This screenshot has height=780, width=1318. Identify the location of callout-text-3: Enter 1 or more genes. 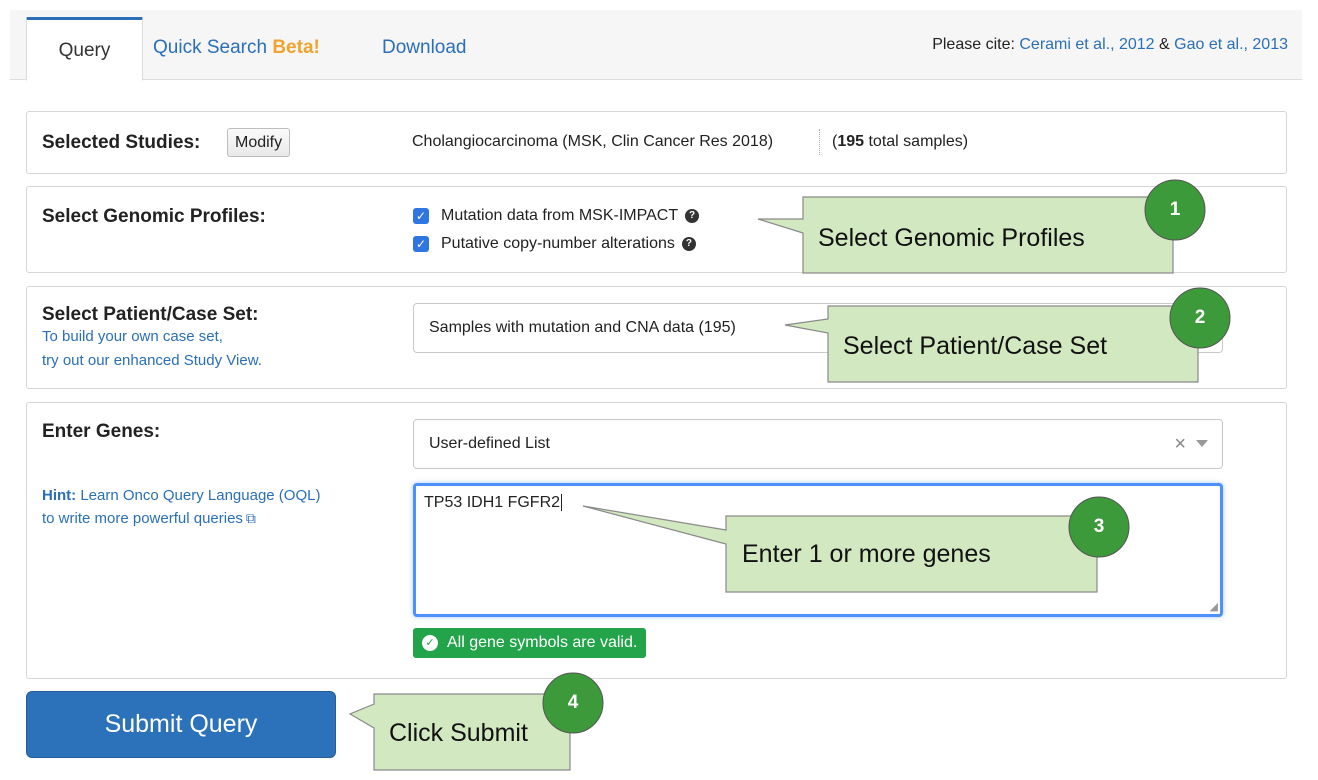
(866, 554).